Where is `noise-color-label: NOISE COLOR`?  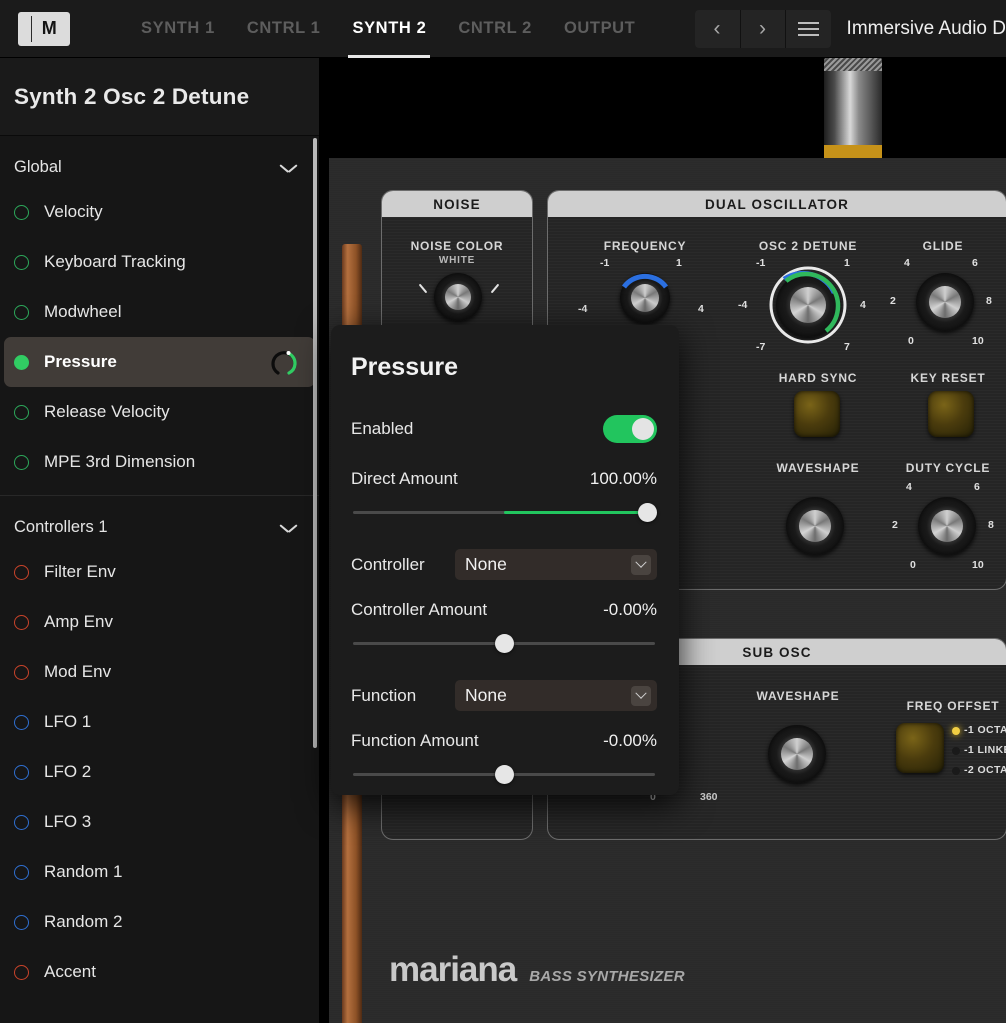
noise-color-label: NOISE COLOR is located at coordinates (457, 246).